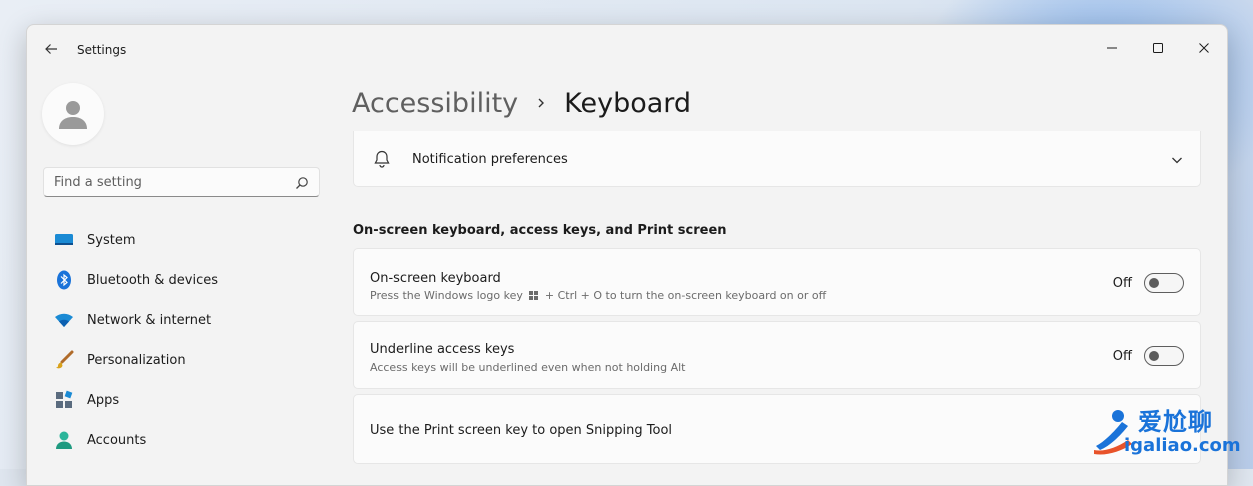 The width and height of the screenshot is (1253, 486). What do you see at coordinates (1182, 445) in the screenshot?
I see `watermark-text-bottom: igaliao.com` at bounding box center [1182, 445].